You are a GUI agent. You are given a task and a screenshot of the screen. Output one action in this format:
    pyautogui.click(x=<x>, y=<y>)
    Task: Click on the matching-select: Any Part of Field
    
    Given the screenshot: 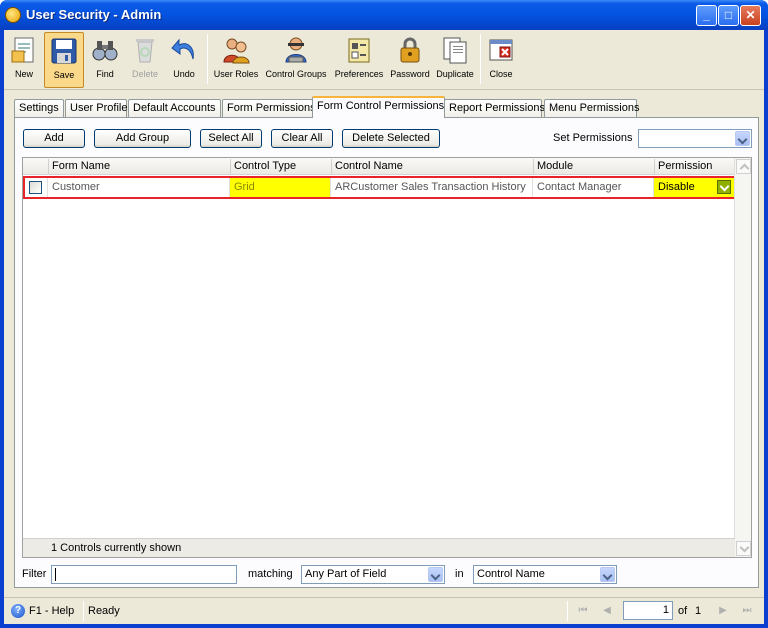 What is the action you would take?
    pyautogui.click(x=373, y=574)
    